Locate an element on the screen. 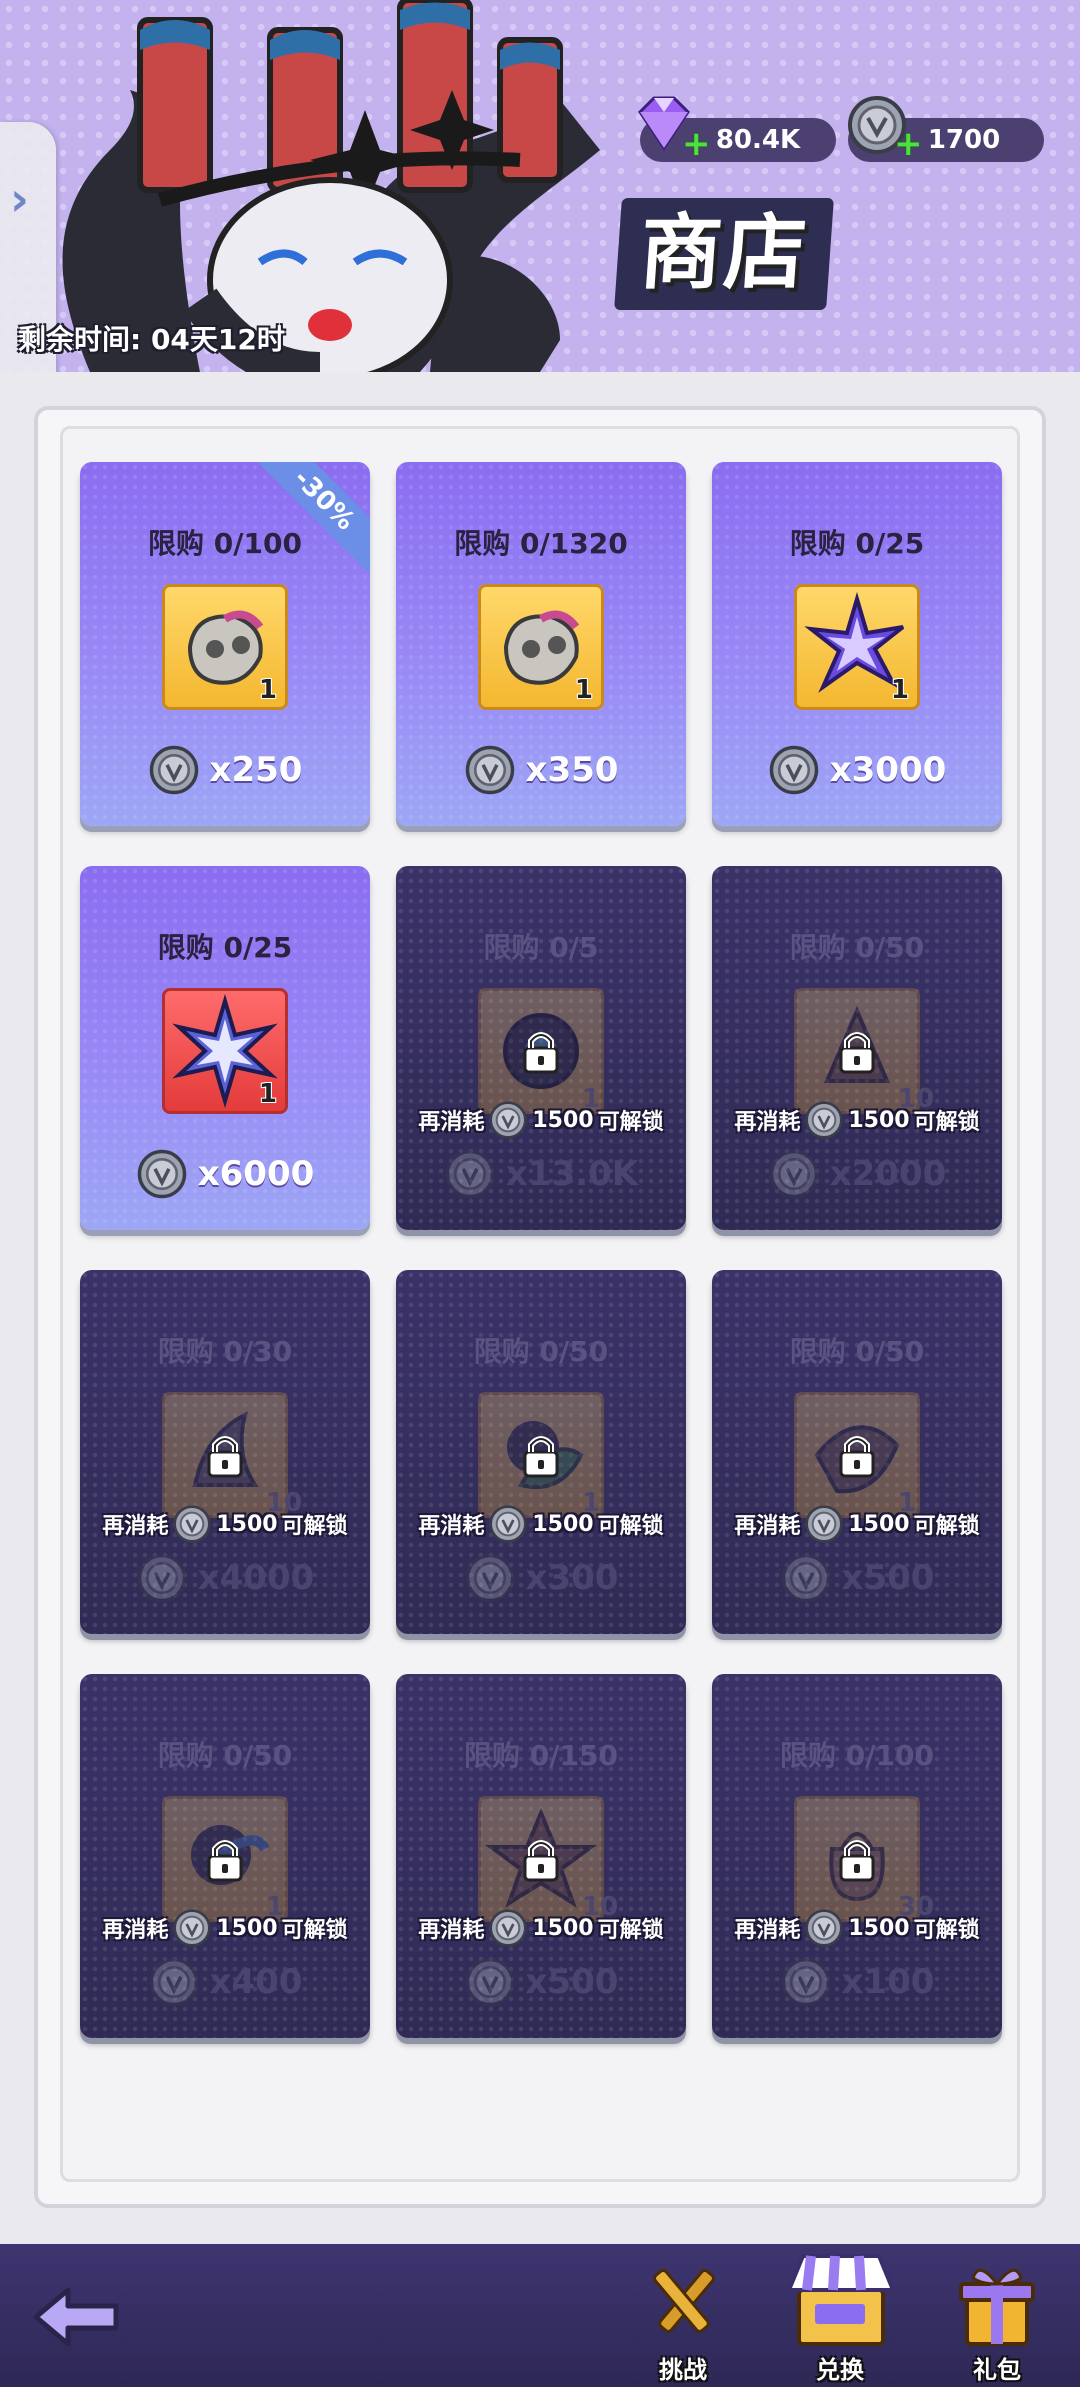 The width and height of the screenshot is (1080, 2387). price-button: x2000 is located at coordinates (857, 1174).